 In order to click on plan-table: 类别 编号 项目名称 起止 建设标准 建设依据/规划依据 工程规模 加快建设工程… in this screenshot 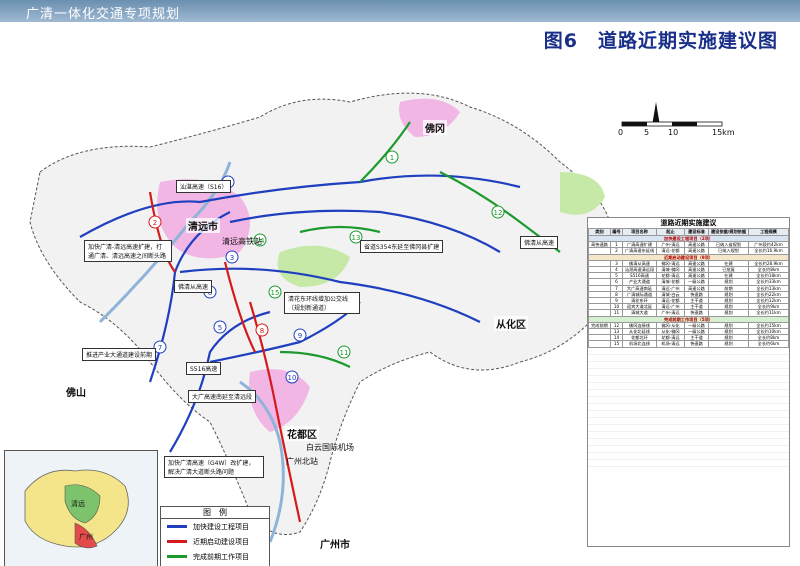, I will do `click(688, 288)`.